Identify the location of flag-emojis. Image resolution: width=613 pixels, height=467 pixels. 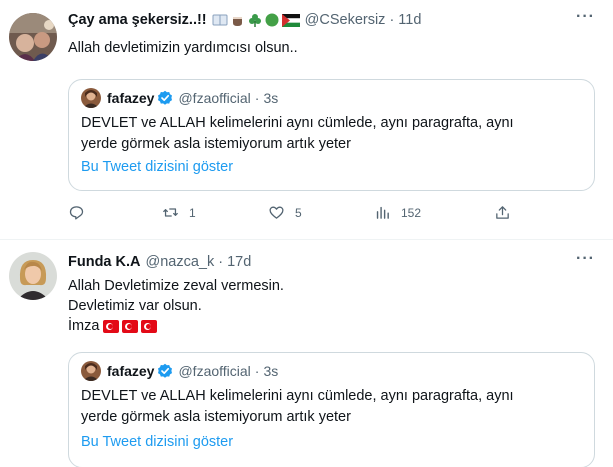
(130, 326).